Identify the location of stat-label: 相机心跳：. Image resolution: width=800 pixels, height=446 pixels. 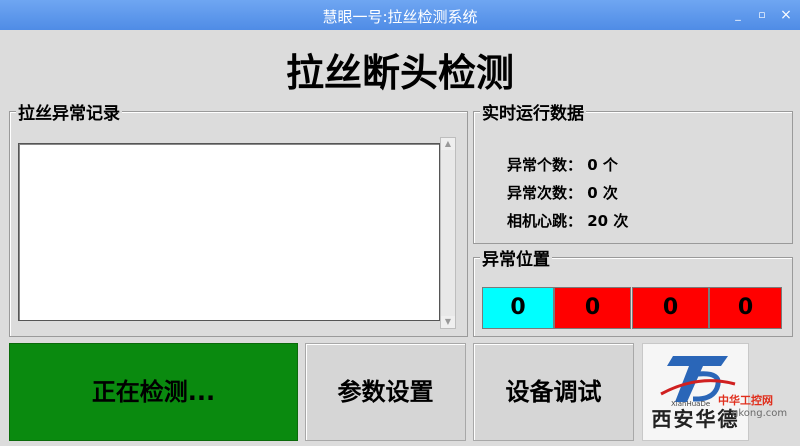
(545, 221).